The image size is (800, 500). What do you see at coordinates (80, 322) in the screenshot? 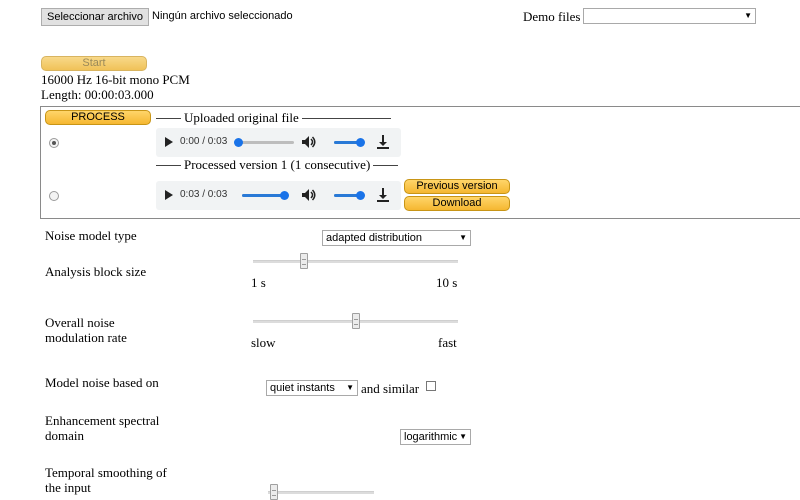
I see `modulation-rate-label-line1: Overall noise` at bounding box center [80, 322].